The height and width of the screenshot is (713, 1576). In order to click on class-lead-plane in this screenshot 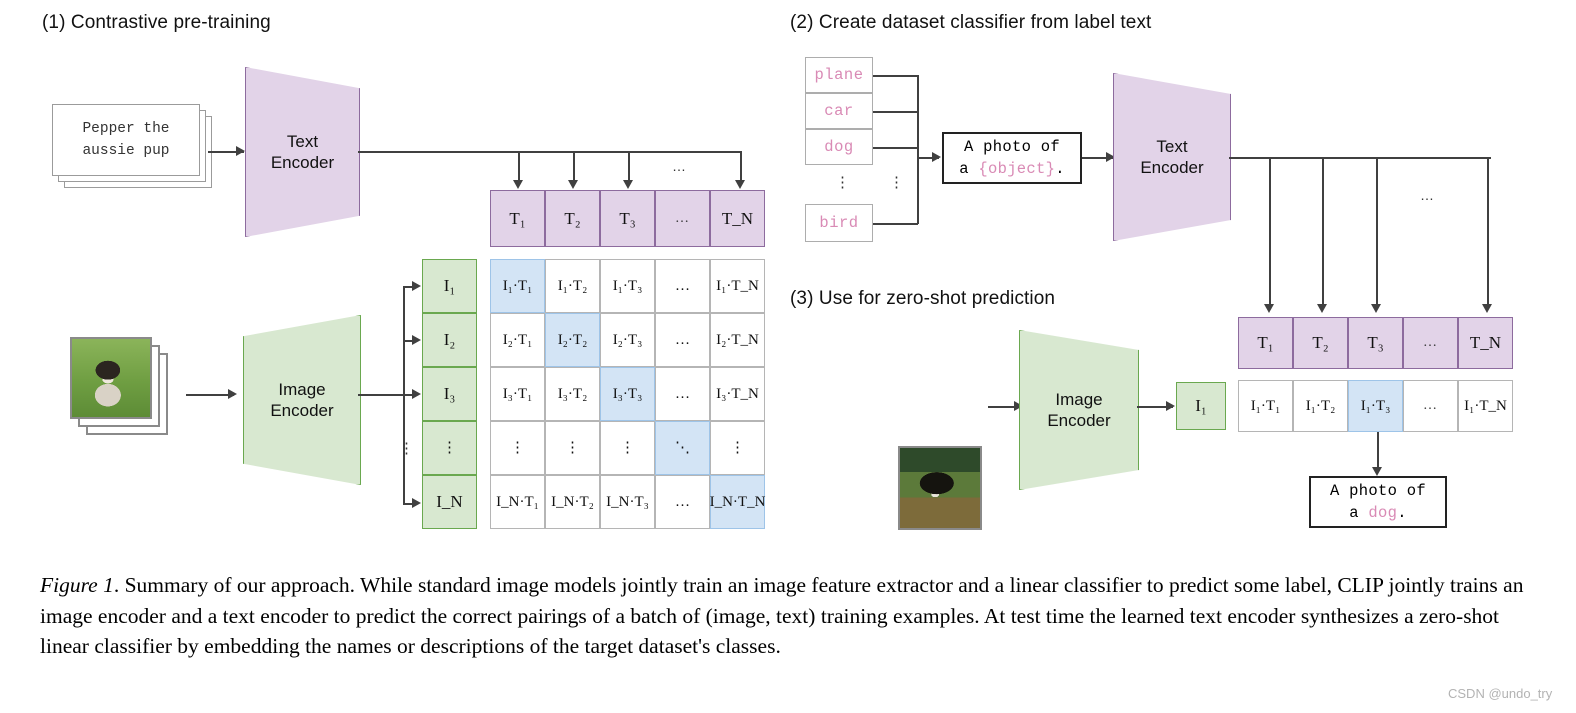, I will do `click(895, 76)`.